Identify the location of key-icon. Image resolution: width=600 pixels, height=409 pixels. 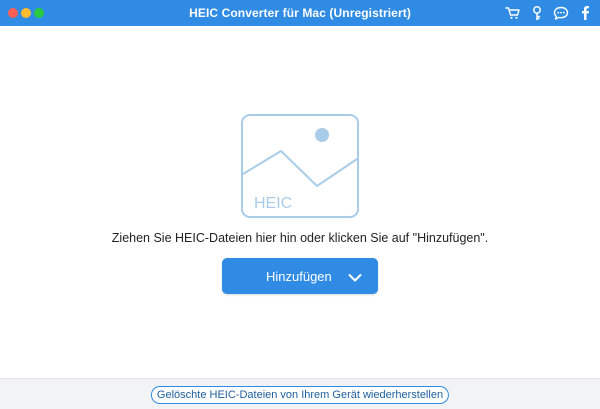
(537, 13).